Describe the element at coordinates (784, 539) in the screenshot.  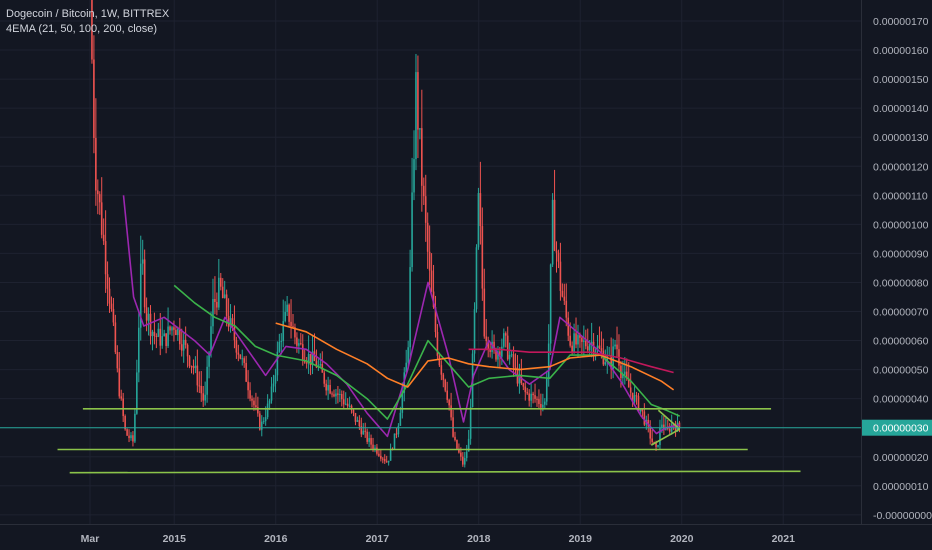
I see `time-tick-label: 2021` at that location.